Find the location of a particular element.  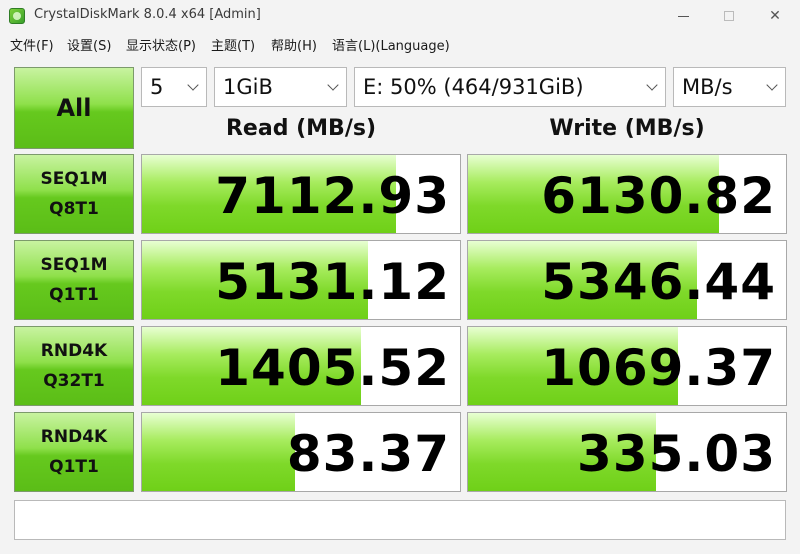

unit-select: MB/s is located at coordinates (729, 87).